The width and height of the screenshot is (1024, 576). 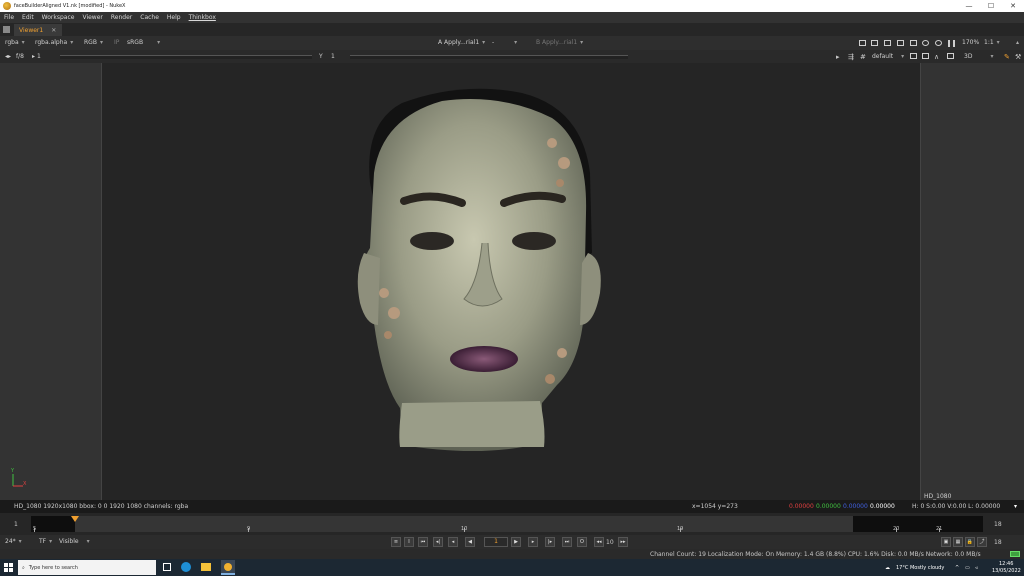 What do you see at coordinates (149, 17) in the screenshot?
I see `menu-cache: Cache` at bounding box center [149, 17].